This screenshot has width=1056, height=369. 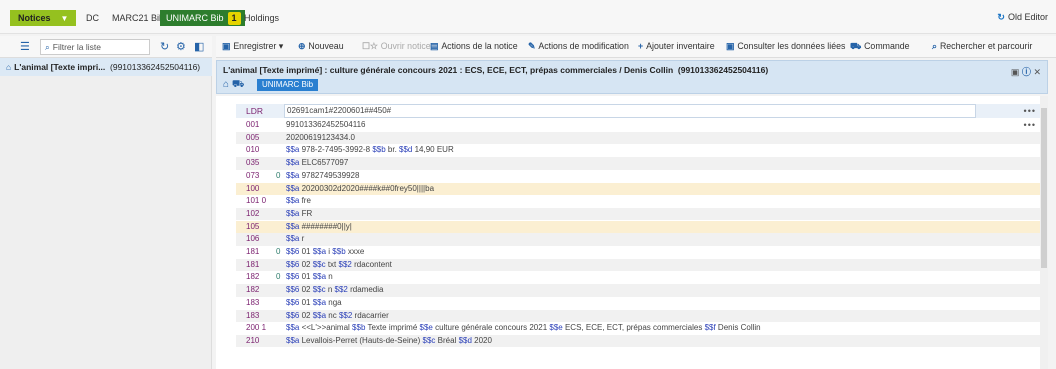 What do you see at coordinates (640, 125) in the screenshot?
I see `field-row: 001 991013362452504116 •••` at bounding box center [640, 125].